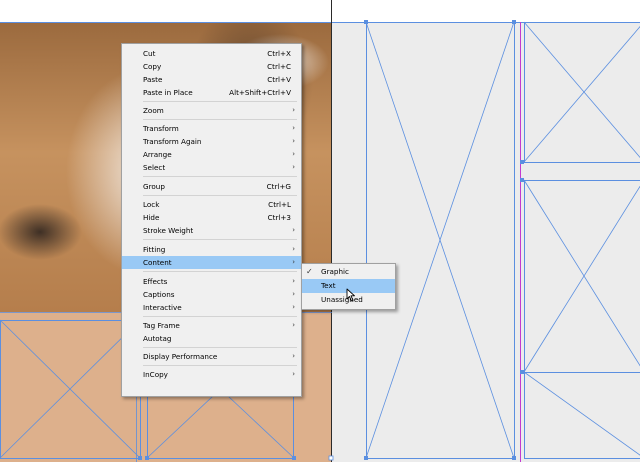 The image size is (640, 462). I want to click on menu-item-label: Captions, so click(159, 294).